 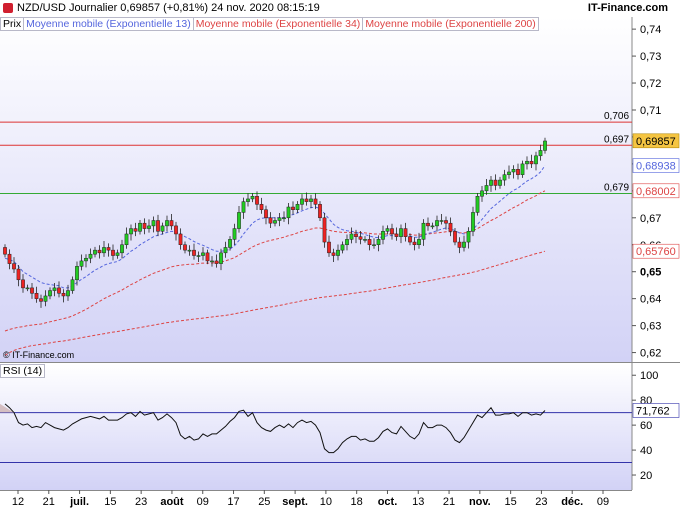 What do you see at coordinates (646, 426) in the screenshot?
I see `rsi-tick-label: 60` at bounding box center [646, 426].